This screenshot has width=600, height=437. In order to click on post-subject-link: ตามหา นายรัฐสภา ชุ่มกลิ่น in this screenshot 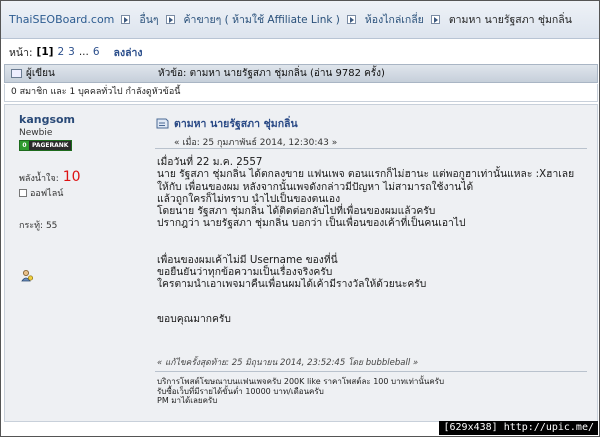, I will do `click(255, 123)`.